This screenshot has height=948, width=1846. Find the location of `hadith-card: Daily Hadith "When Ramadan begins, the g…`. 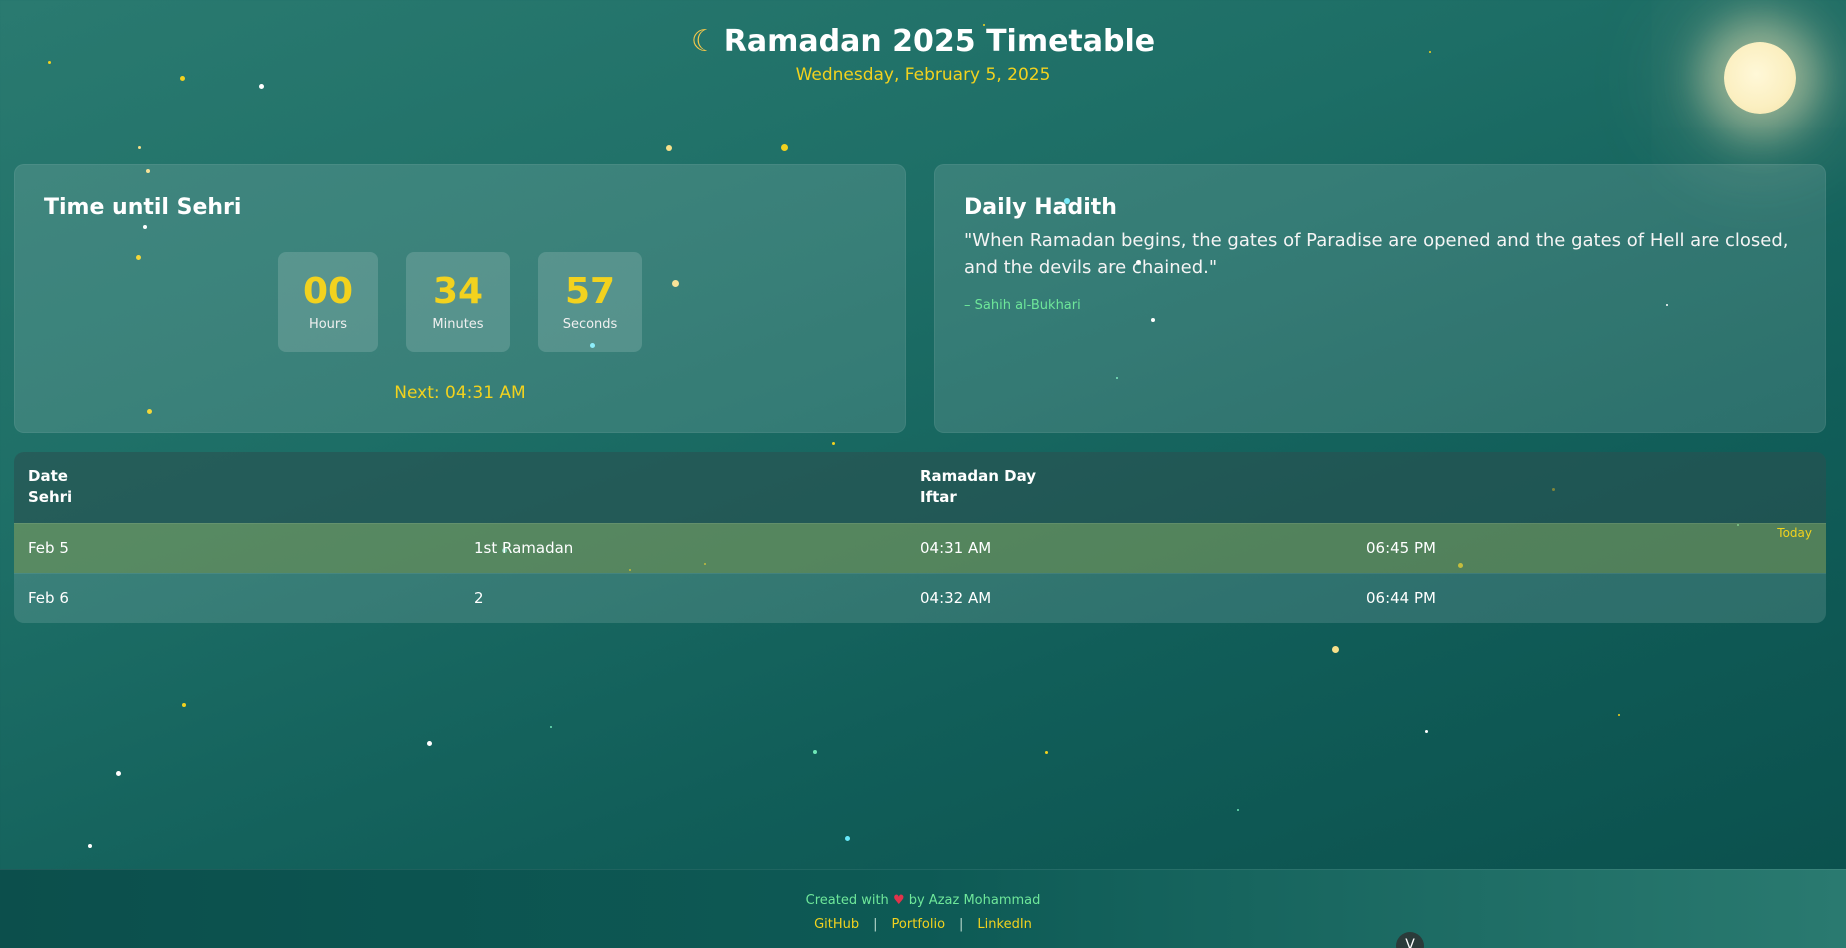

hadith-card: Daily Hadith "When Ramadan begins, the g… is located at coordinates (1380, 298).